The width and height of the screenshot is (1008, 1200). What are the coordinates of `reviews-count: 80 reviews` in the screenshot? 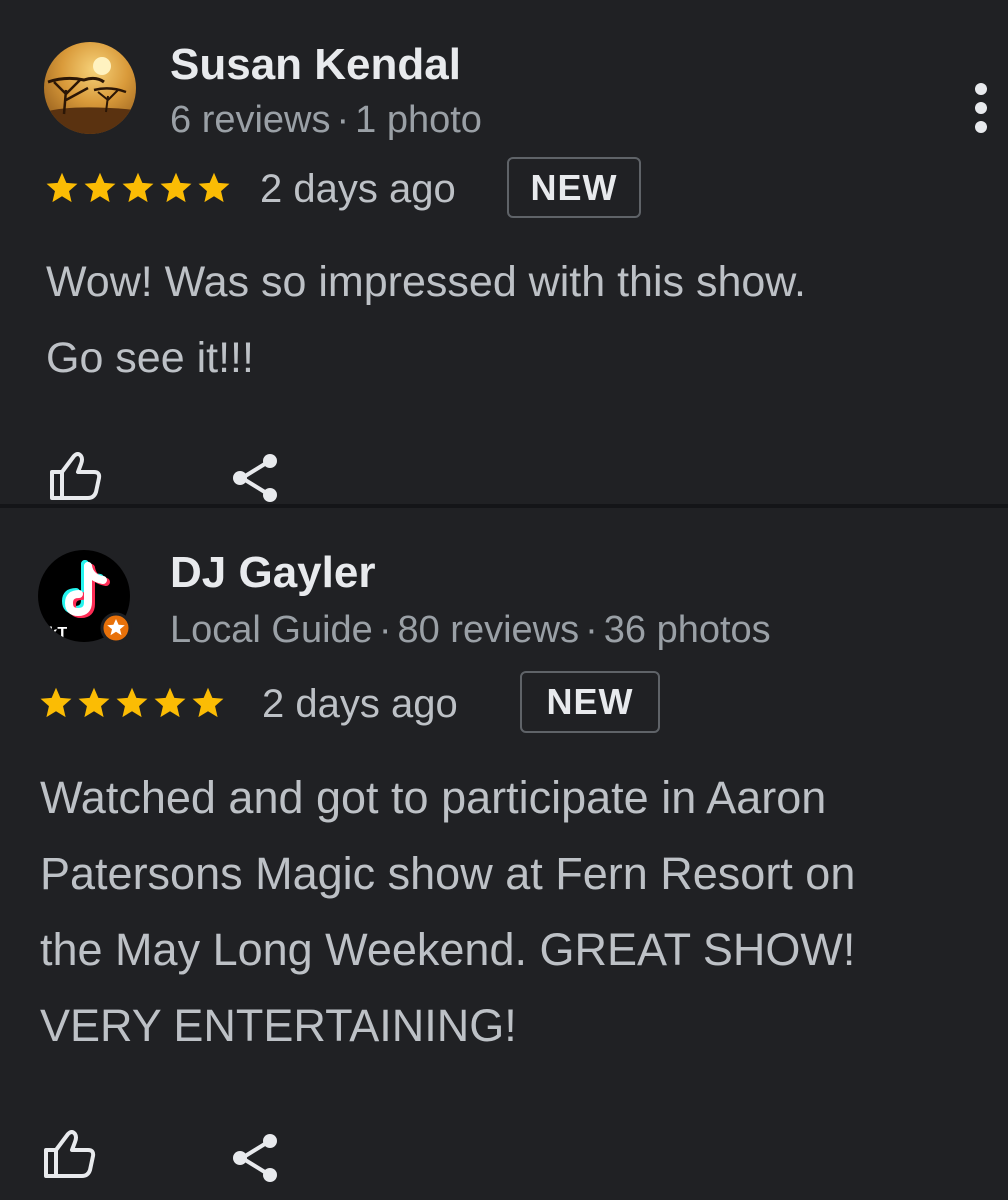 It's located at (488, 630).